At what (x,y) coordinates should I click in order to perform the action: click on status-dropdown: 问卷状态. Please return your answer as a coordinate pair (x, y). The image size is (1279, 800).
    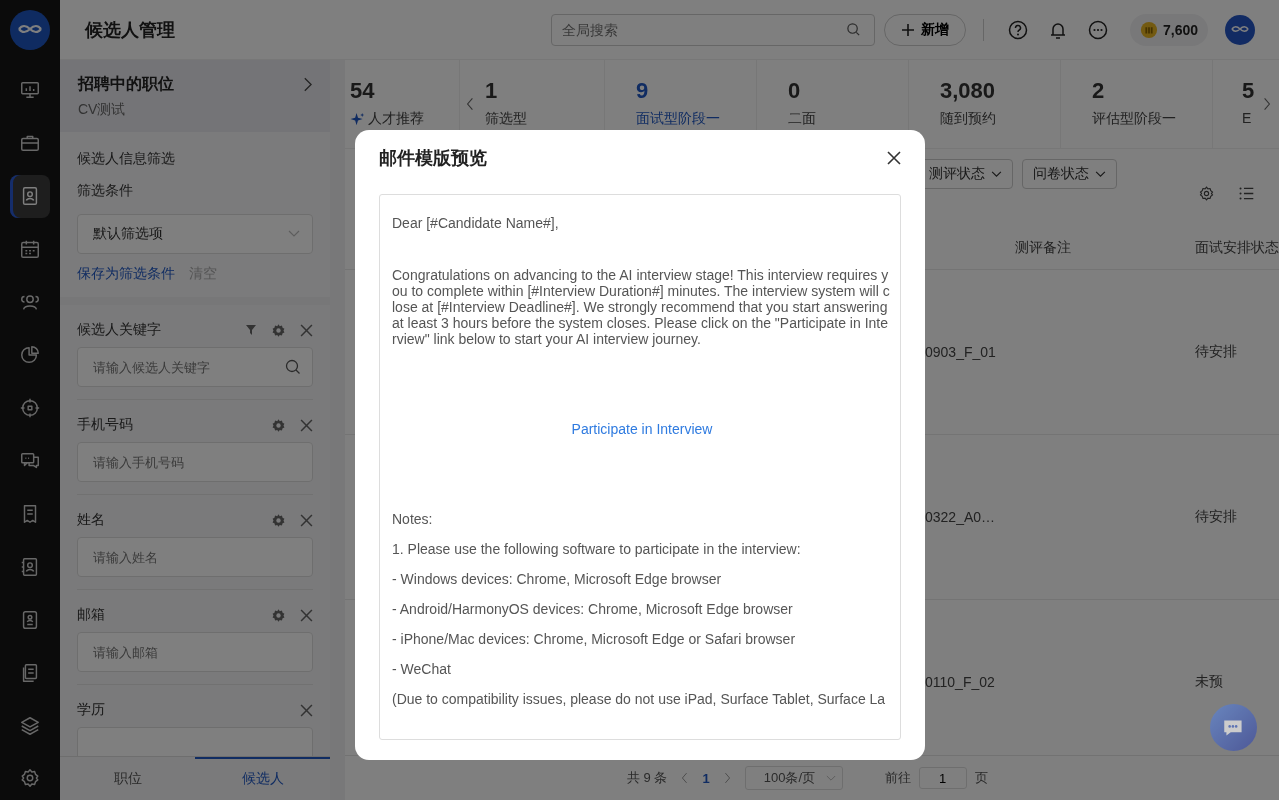
    Looking at the image, I should click on (1069, 174).